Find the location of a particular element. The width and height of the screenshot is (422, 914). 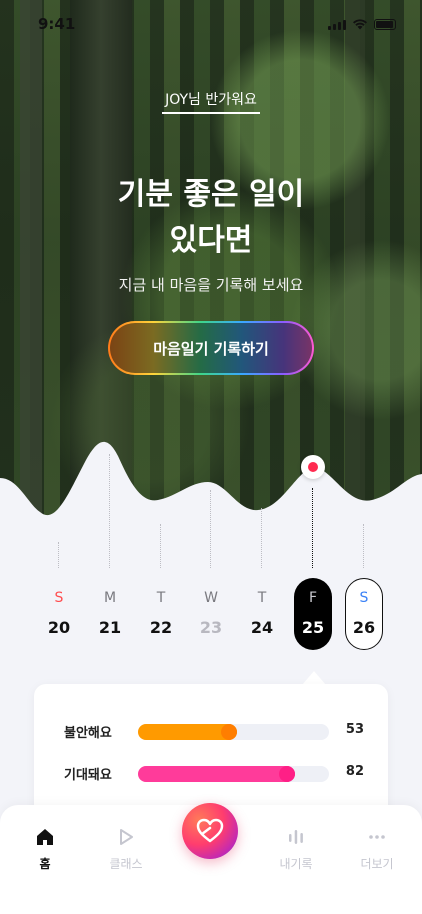

play-icon is located at coordinates (126, 837).